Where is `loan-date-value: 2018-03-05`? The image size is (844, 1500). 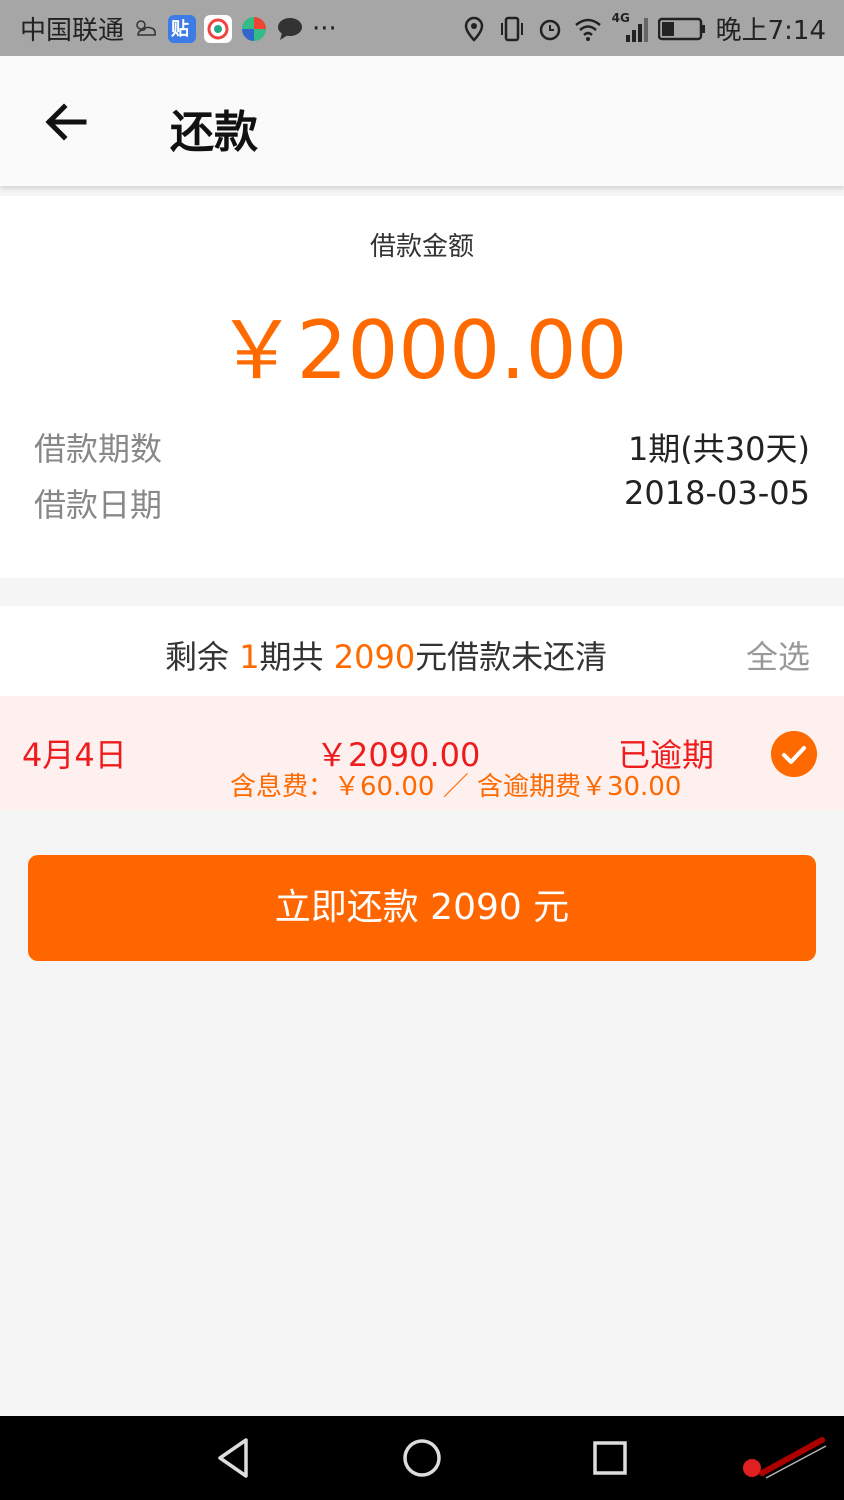
loan-date-value: 2018-03-05 is located at coordinates (717, 493).